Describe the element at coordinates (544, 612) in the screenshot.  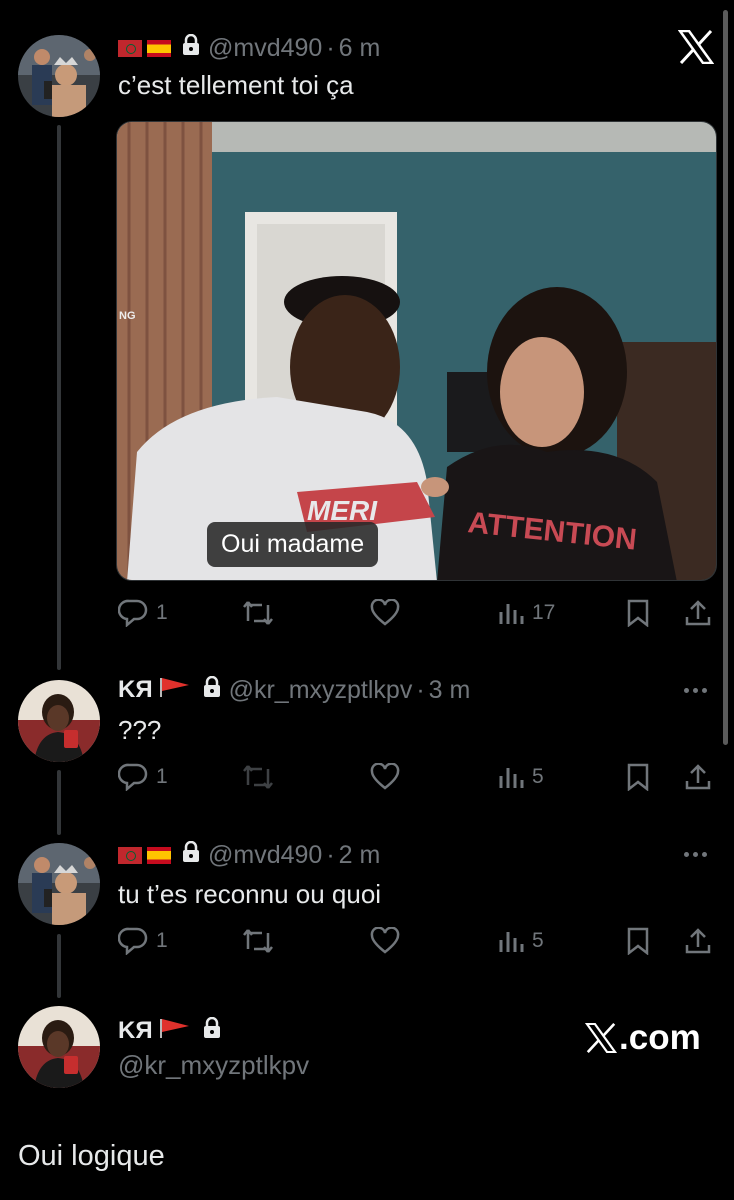
I see `views-count: 17` at that location.